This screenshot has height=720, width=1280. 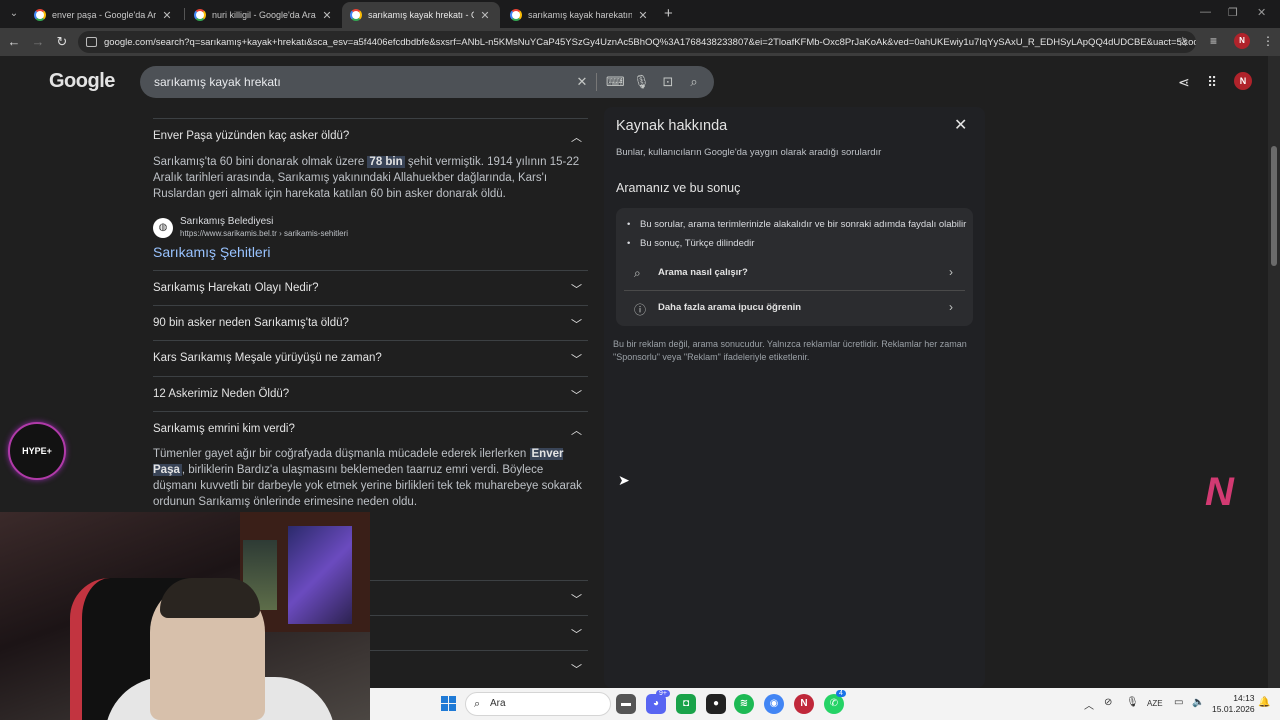 What do you see at coordinates (427, 82) in the screenshot?
I see `search-input: sarıkamış kayak hrekatı ✕ ⌨ 🎙 ⊡ ⌕` at bounding box center [427, 82].